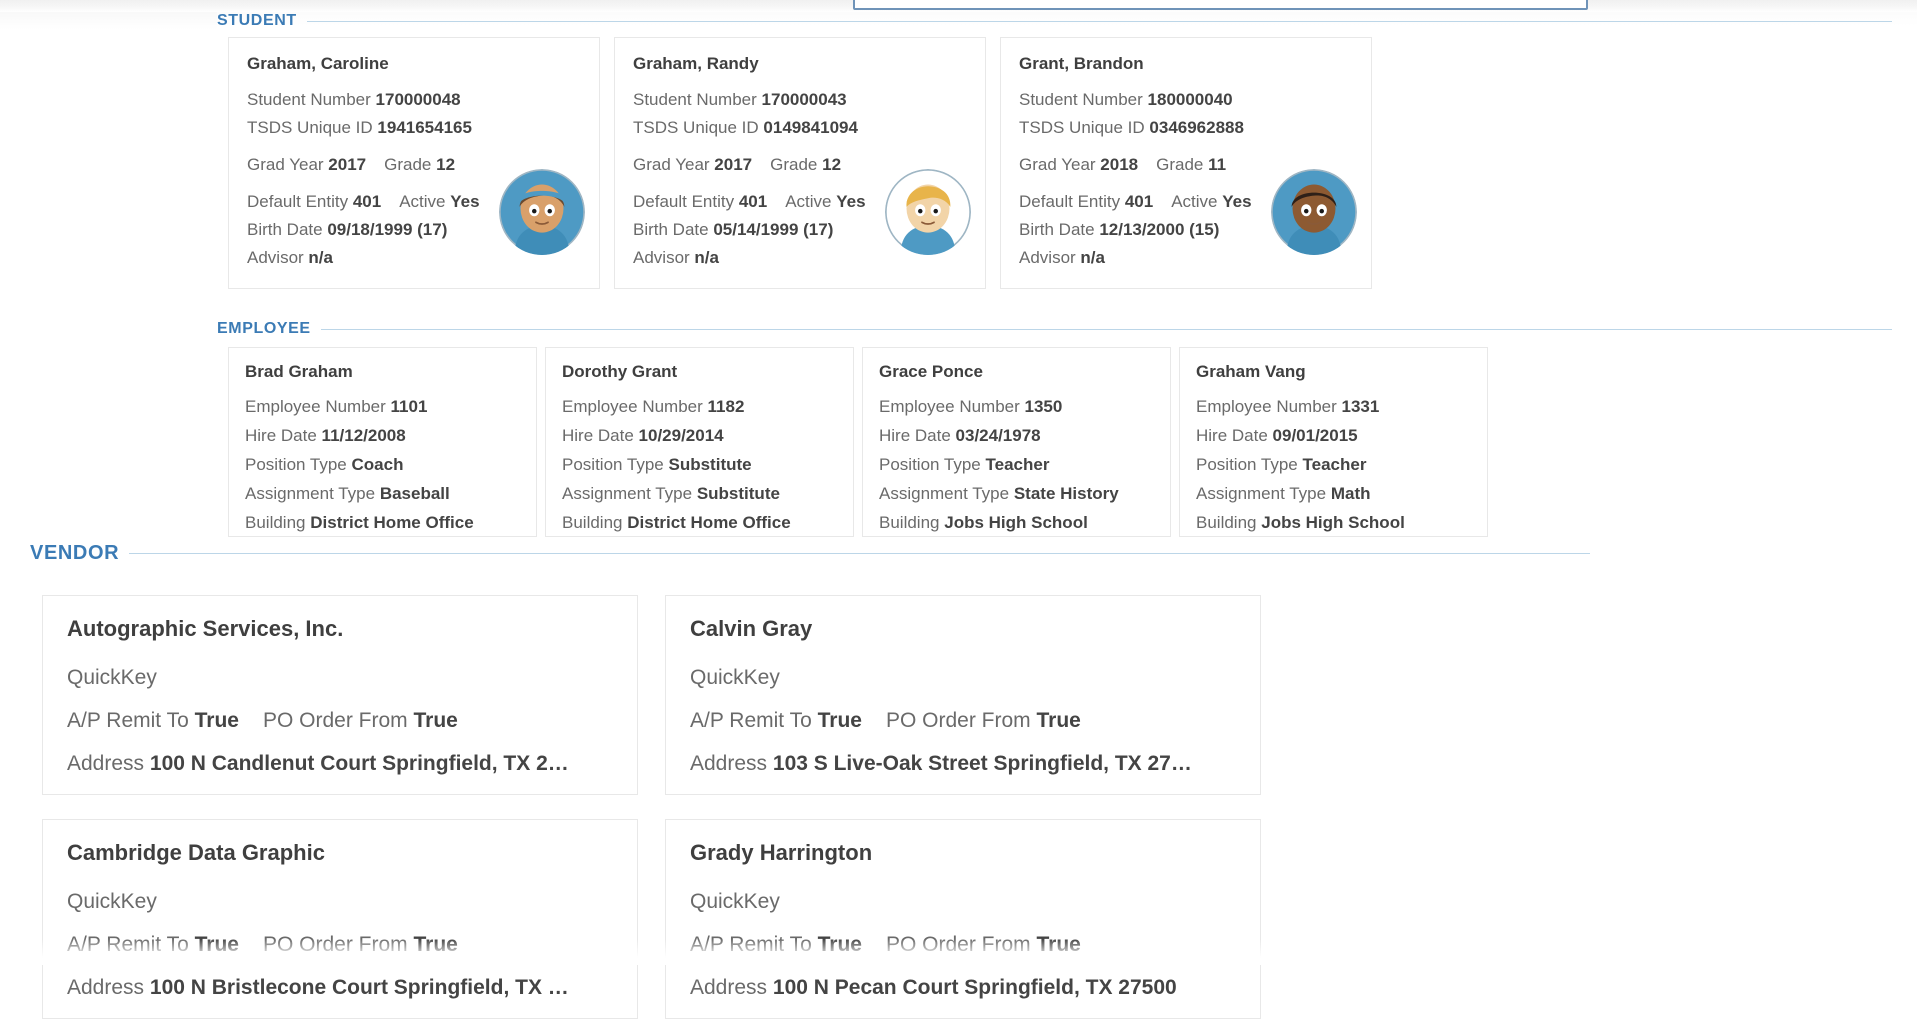 The image size is (1917, 1019). Describe the element at coordinates (1186, 64) in the screenshot. I see `student-name: Grant, Brandon` at that location.